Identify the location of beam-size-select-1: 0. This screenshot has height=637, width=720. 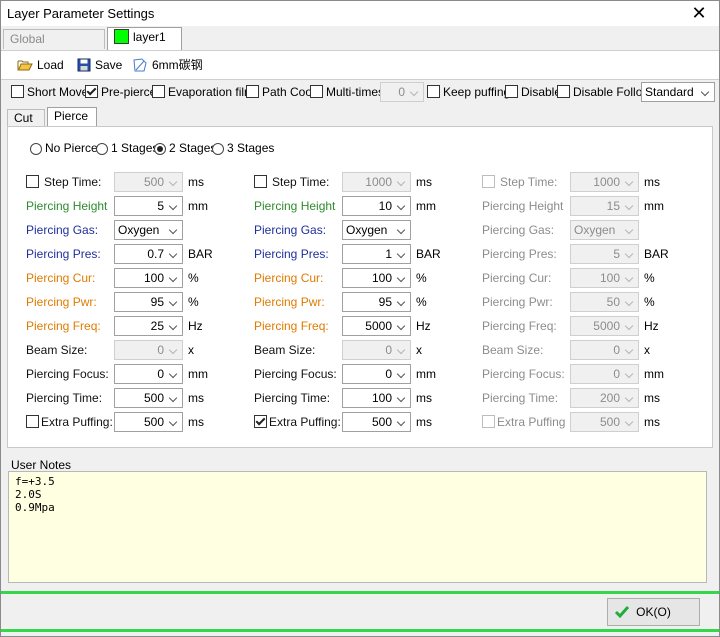
(148, 350).